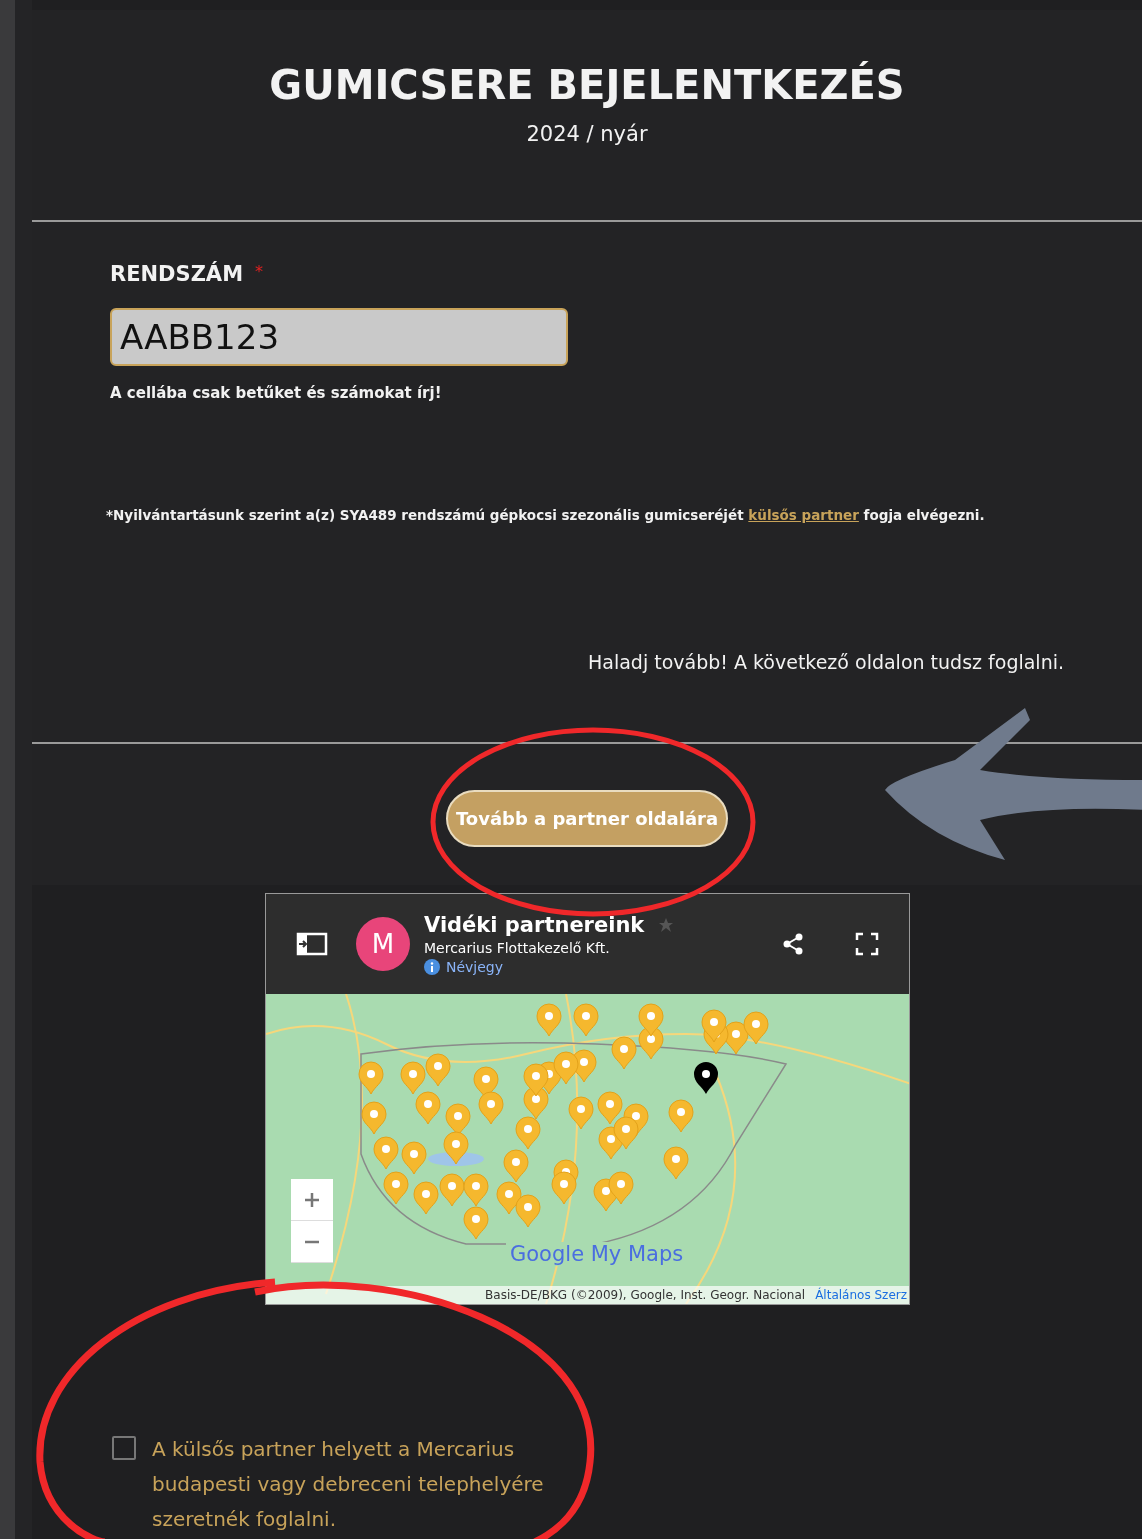 The width and height of the screenshot is (1142, 1539). Describe the element at coordinates (383, 944) in the screenshot. I see `avatar-circle: M` at that location.